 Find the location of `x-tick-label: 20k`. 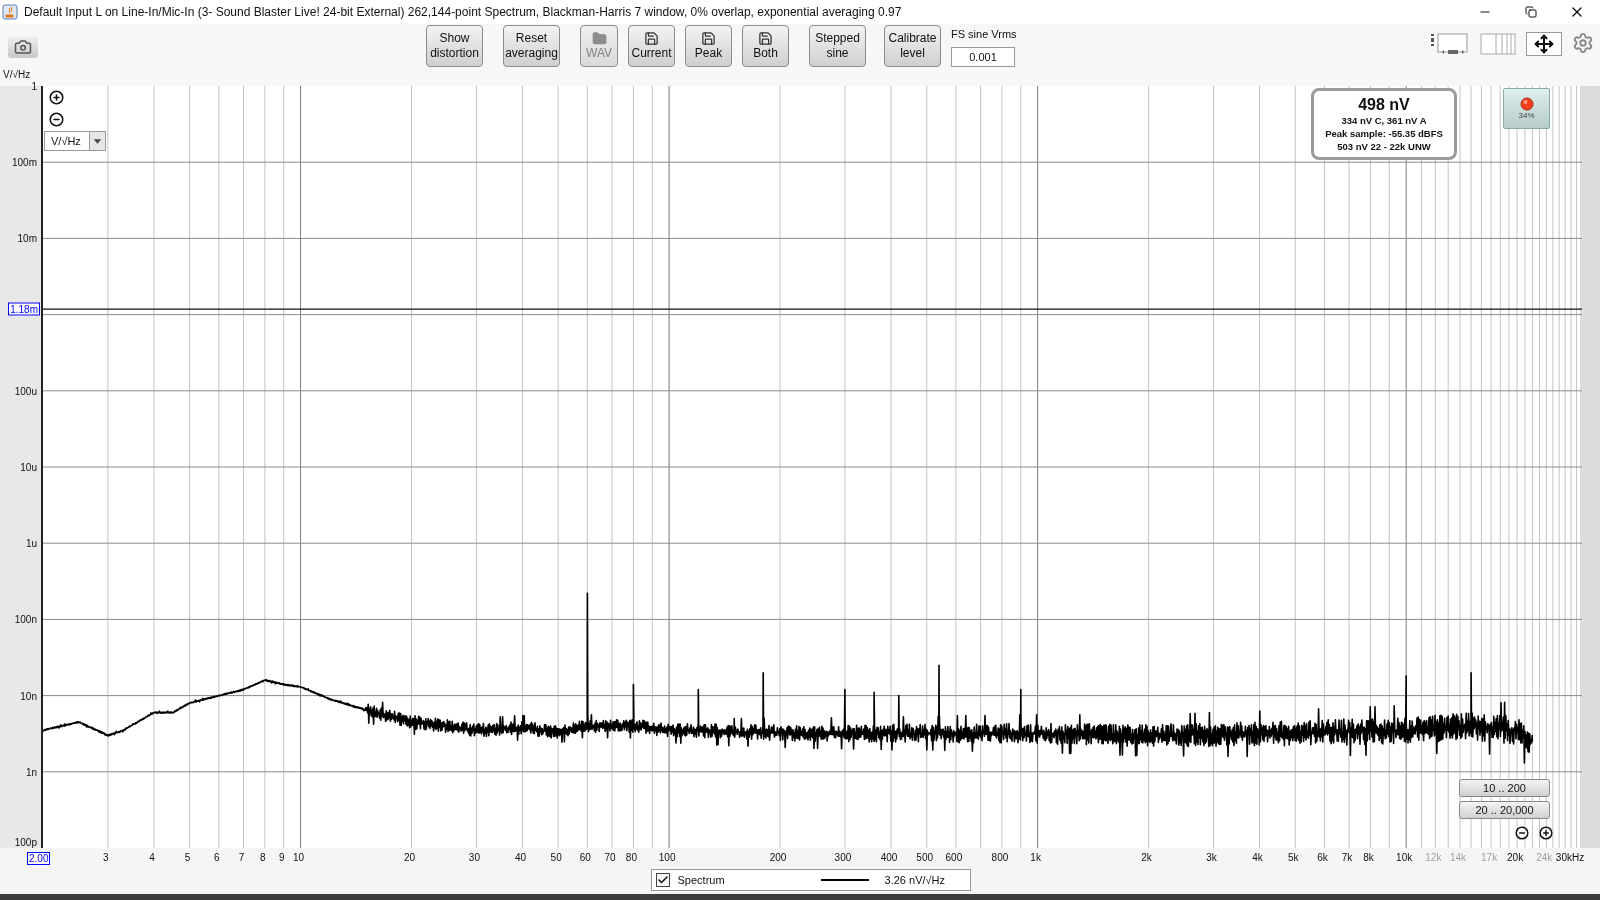

x-tick-label: 20k is located at coordinates (1515, 857).